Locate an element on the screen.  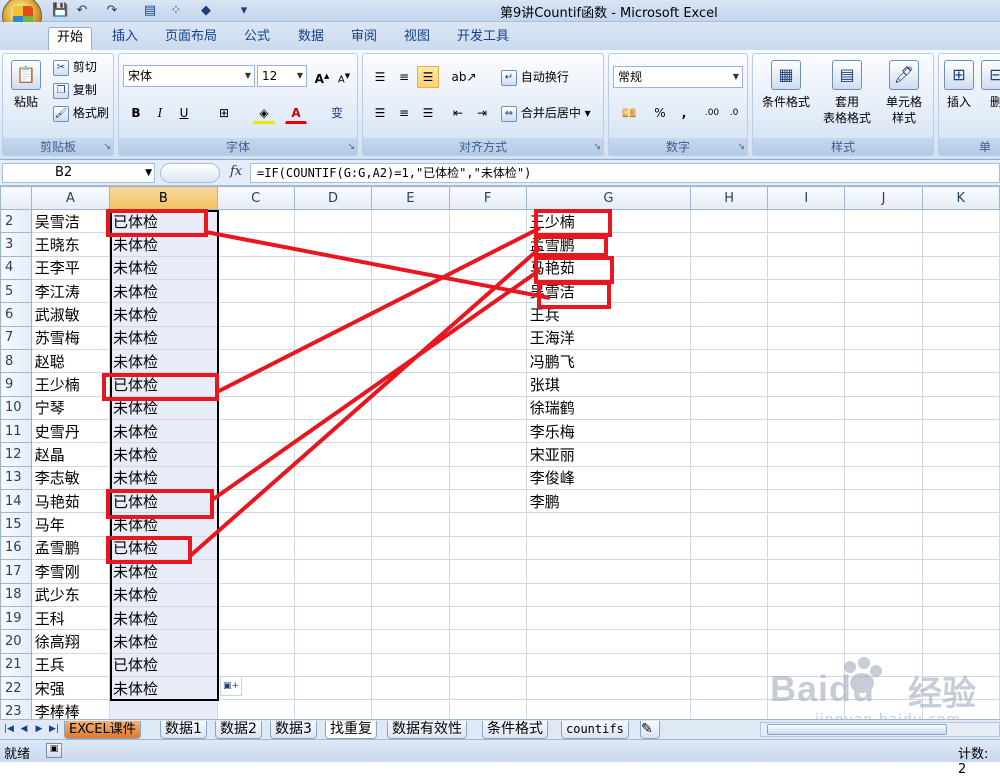
column-header-d: D is located at coordinates (333, 198).